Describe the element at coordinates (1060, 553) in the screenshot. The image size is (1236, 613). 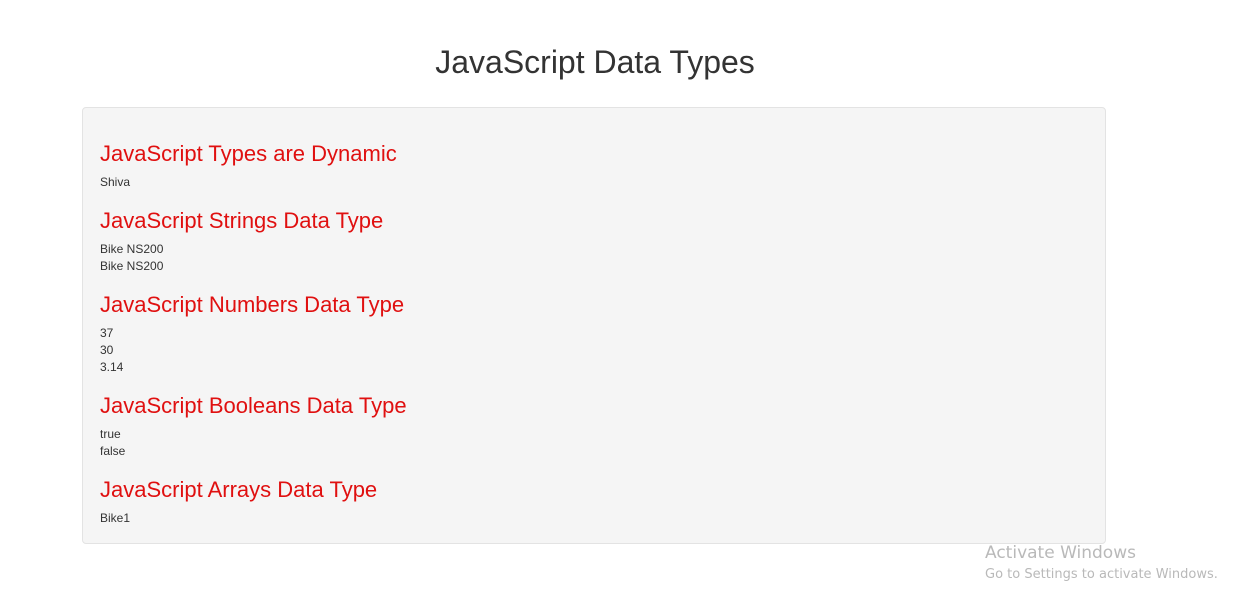
I see `watermark-title: Activate Windows` at that location.